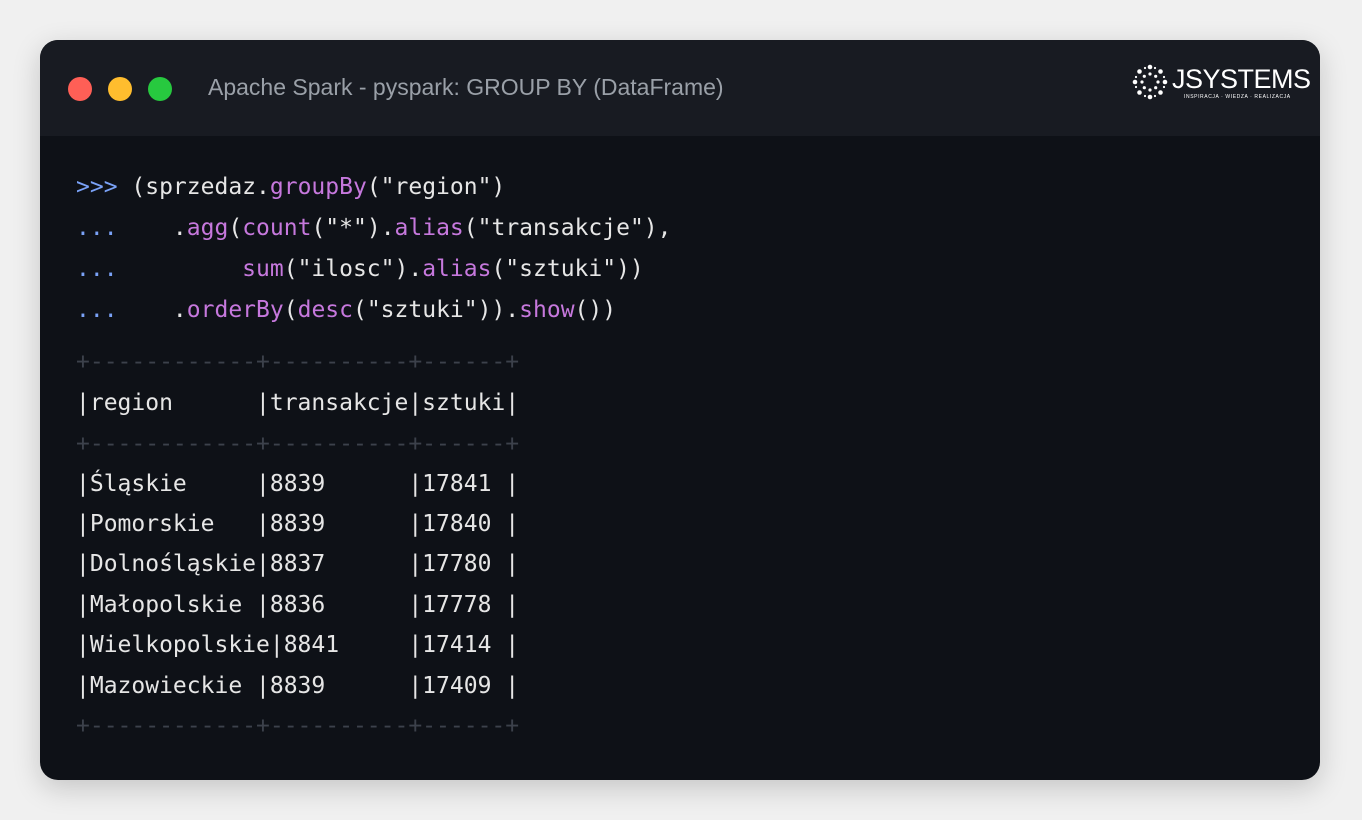 This screenshot has height=820, width=1362. What do you see at coordinates (436, 187) in the screenshot?
I see `code-text: ("region")` at bounding box center [436, 187].